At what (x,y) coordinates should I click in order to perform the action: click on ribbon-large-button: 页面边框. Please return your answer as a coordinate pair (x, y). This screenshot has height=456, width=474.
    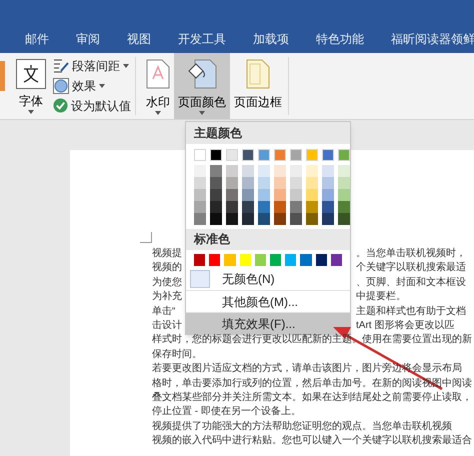
    Looking at the image, I should click on (258, 86).